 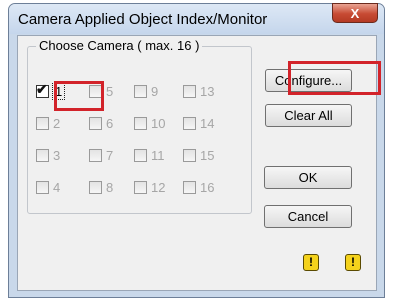 What do you see at coordinates (158, 187) in the screenshot?
I see `checkbox-label: 12` at bounding box center [158, 187].